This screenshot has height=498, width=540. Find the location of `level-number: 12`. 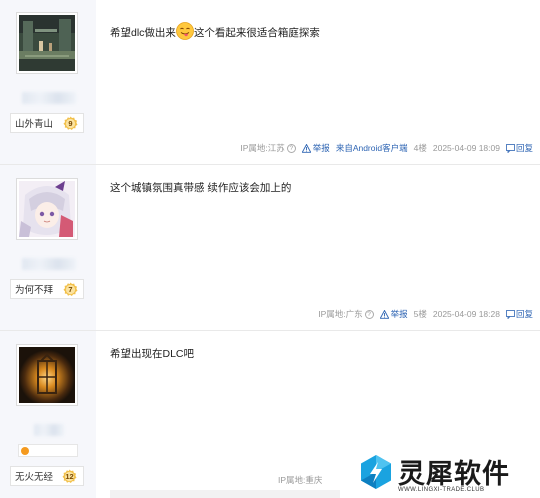

level-number: 12 is located at coordinates (69, 476).